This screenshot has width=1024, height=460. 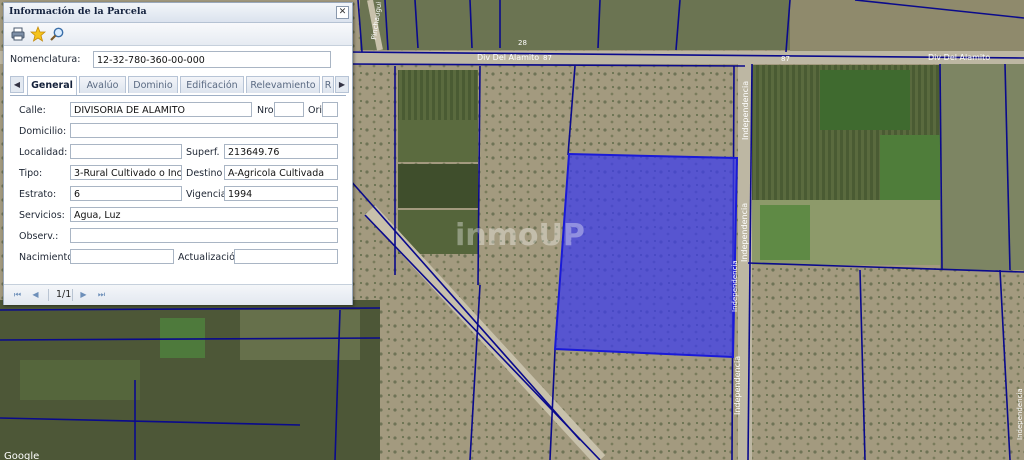 What do you see at coordinates (203, 152) in the screenshot?
I see `superf-label: Superf.` at bounding box center [203, 152].